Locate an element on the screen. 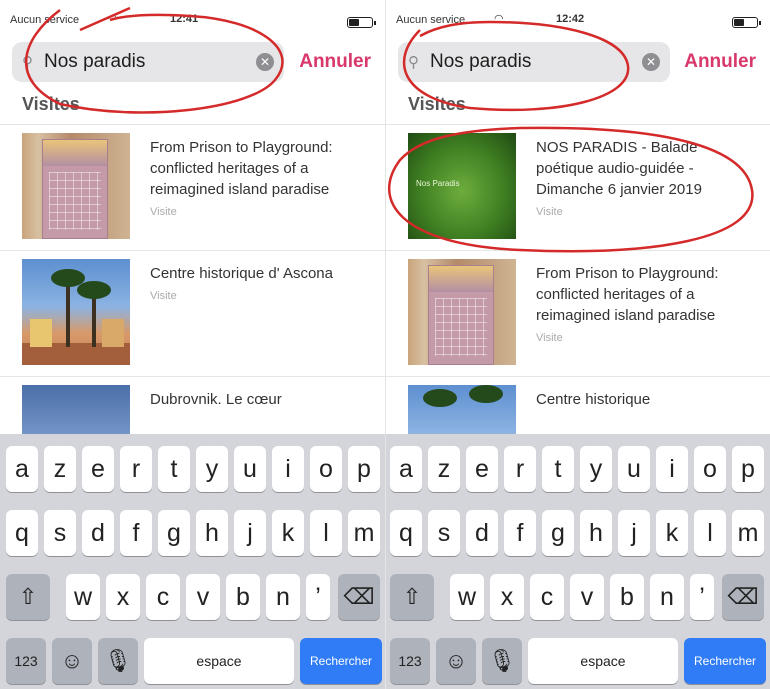 Image resolution: width=770 pixels, height=689 pixels. status-bar: Aucun service ◠ 12:42 is located at coordinates (578, 15).